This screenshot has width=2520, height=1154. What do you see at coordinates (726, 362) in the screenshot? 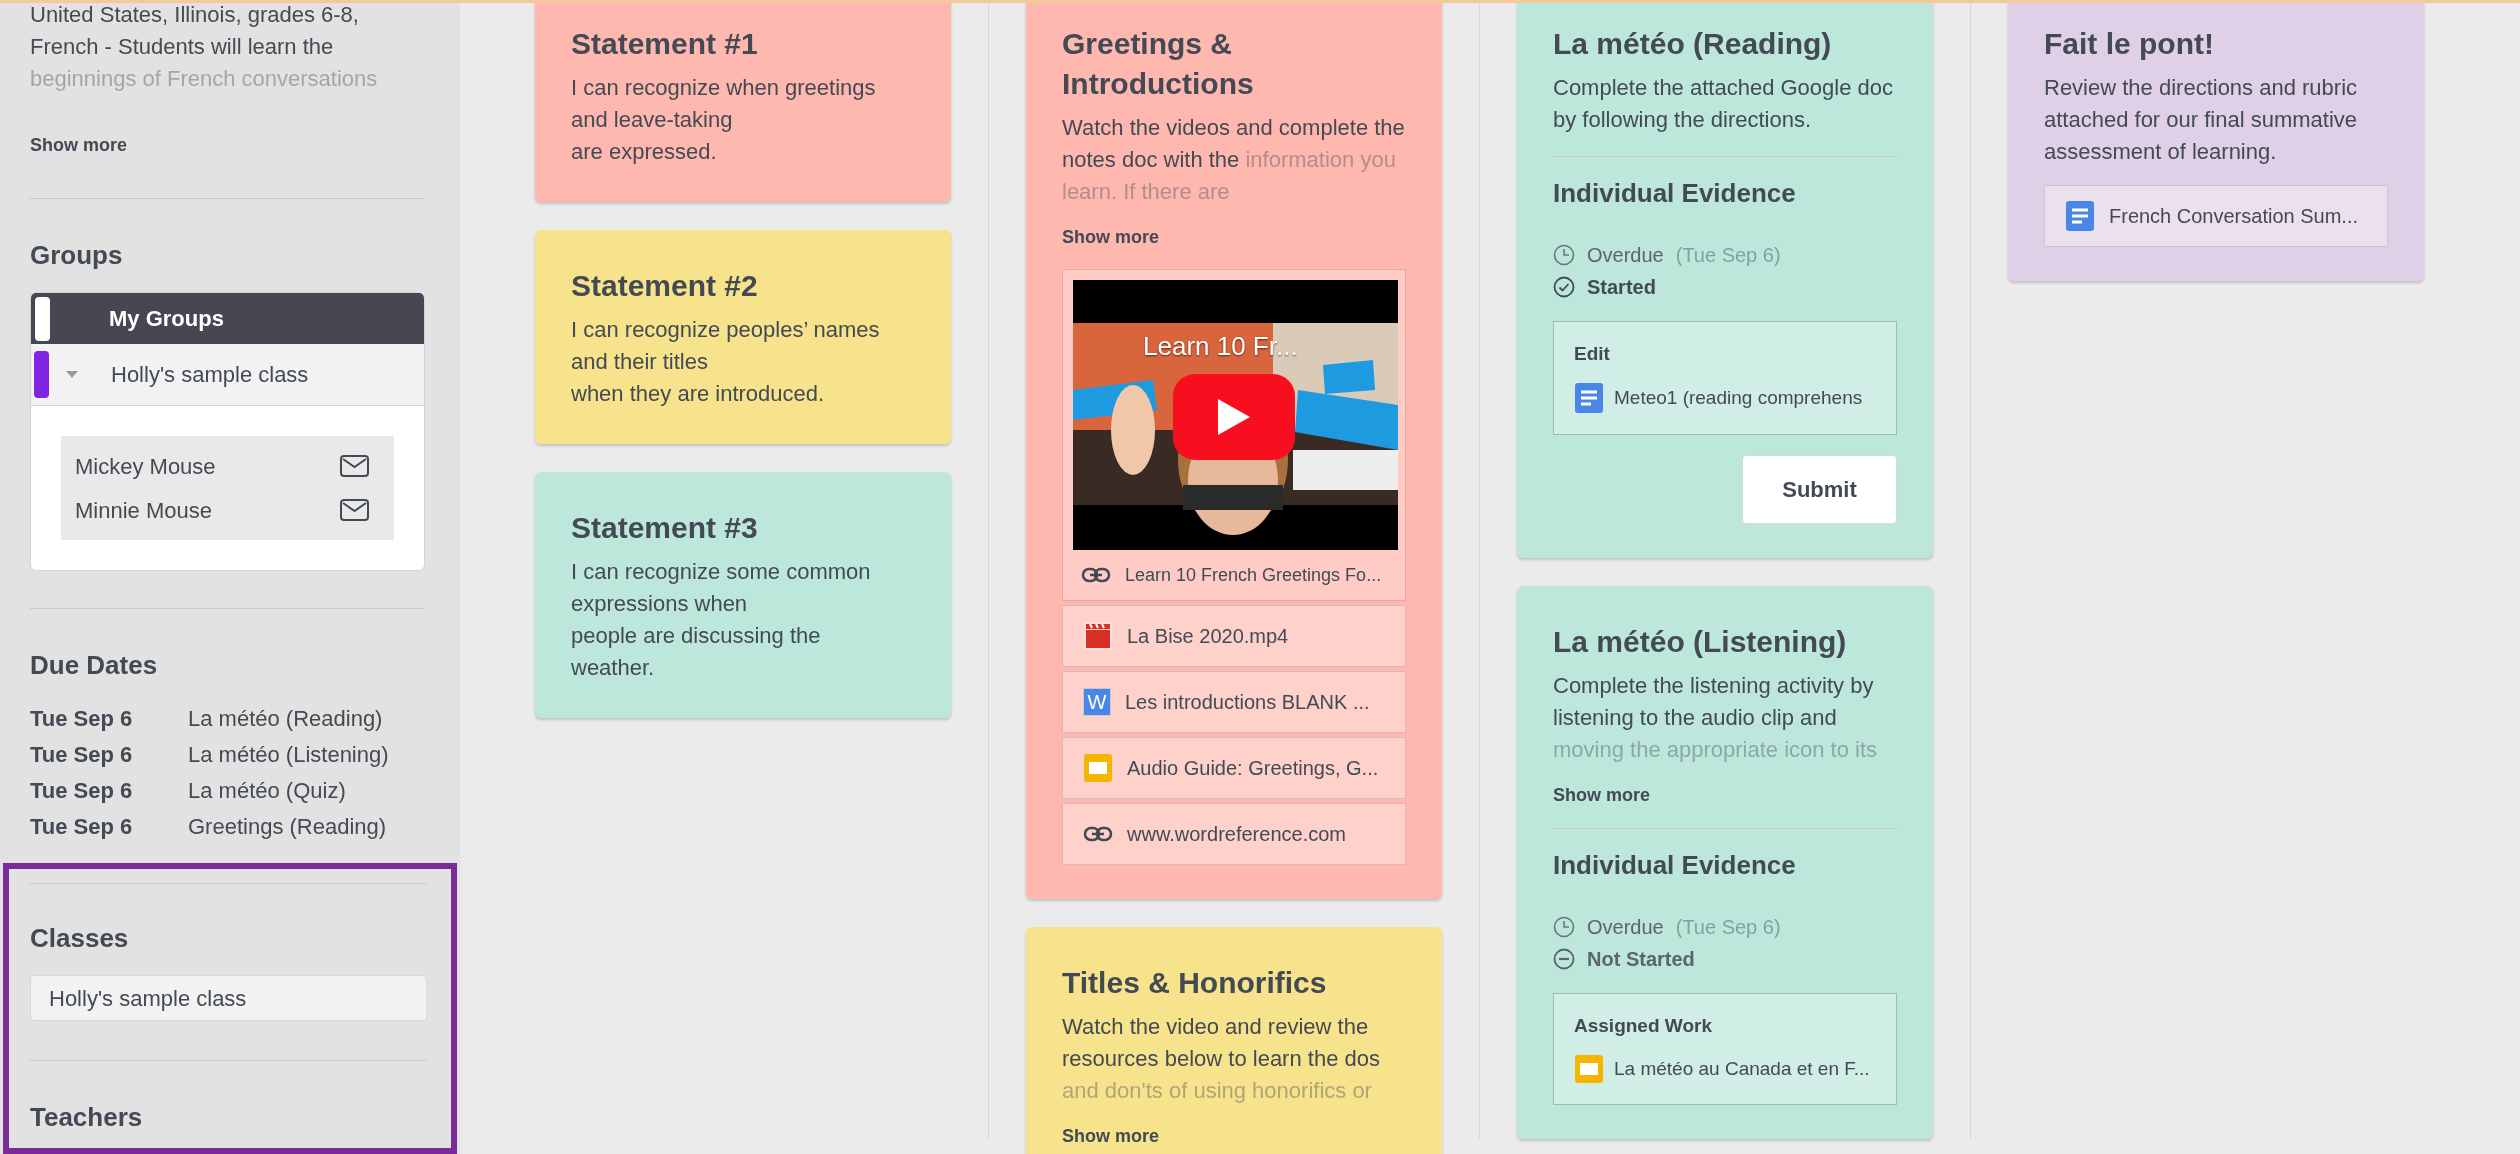
I see `card-description: I can recognize peoples’ names and their titles when they are introduced.` at bounding box center [726, 362].